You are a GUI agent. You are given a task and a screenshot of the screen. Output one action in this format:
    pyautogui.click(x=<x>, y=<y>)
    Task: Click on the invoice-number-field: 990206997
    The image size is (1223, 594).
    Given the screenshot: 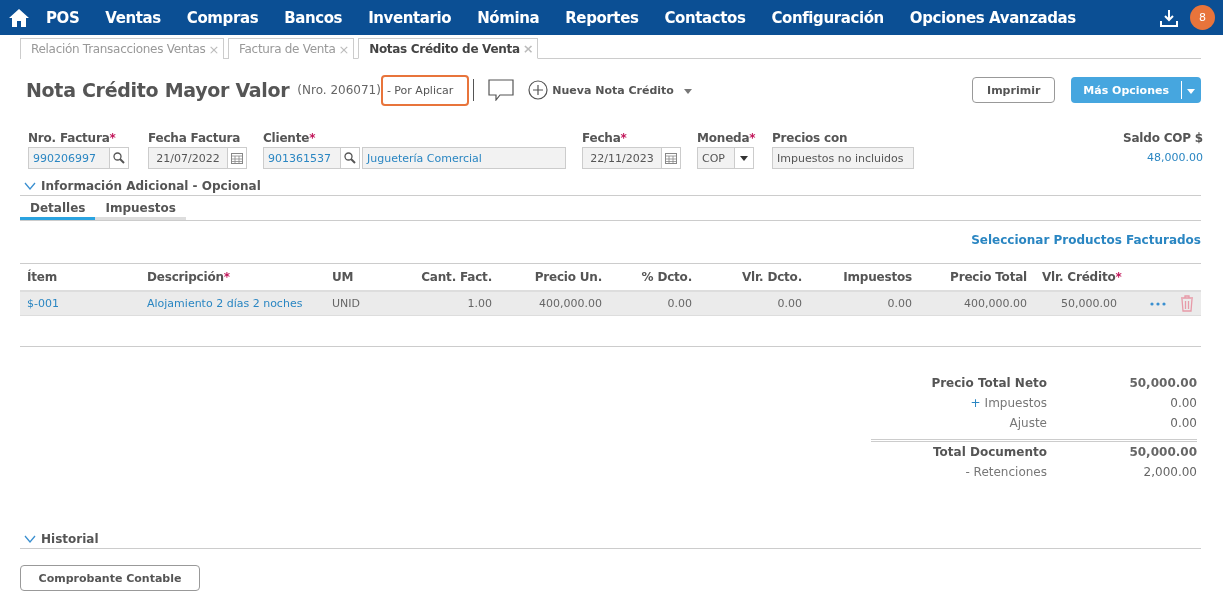 What is the action you would take?
    pyautogui.click(x=69, y=158)
    